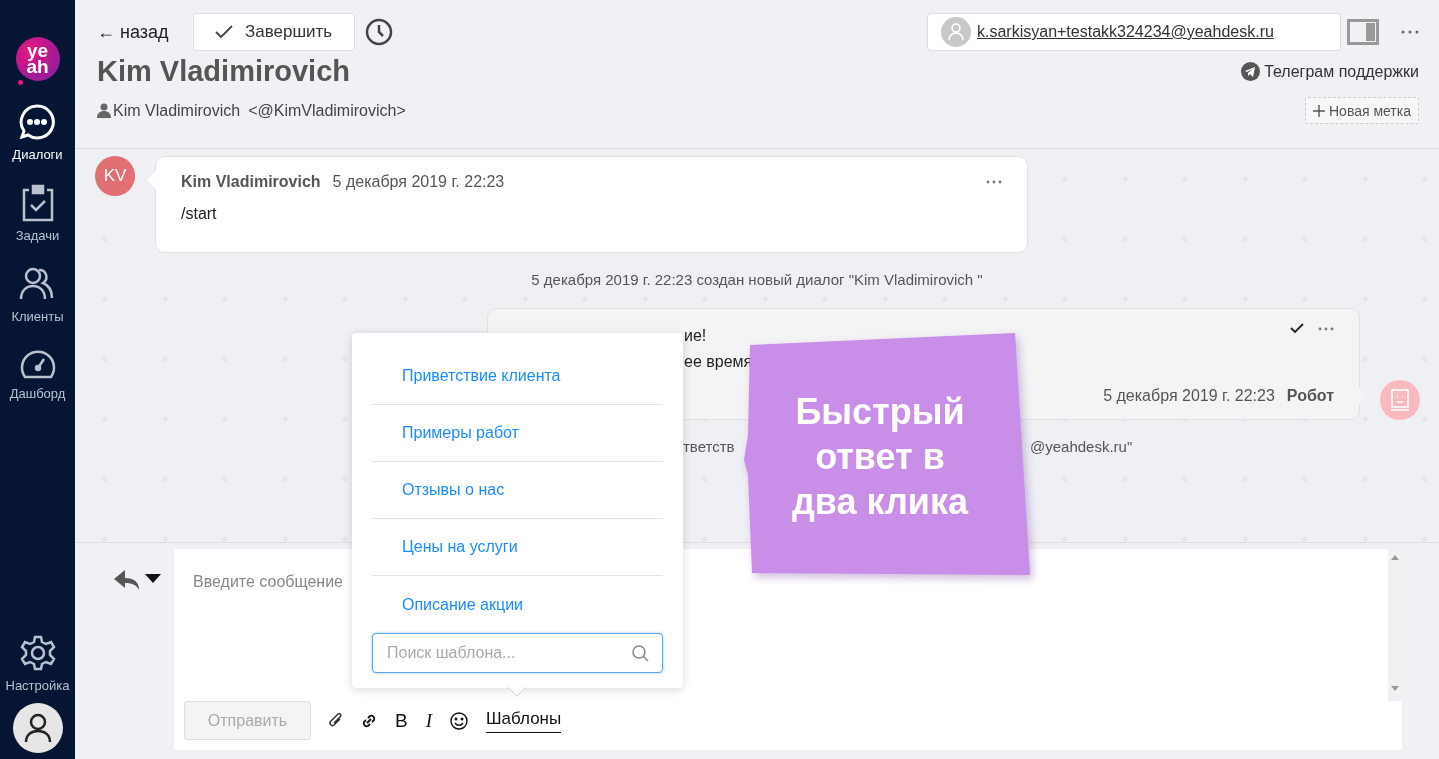 This screenshot has width=1439, height=759. I want to click on finish-button: Завершить, so click(273, 32).